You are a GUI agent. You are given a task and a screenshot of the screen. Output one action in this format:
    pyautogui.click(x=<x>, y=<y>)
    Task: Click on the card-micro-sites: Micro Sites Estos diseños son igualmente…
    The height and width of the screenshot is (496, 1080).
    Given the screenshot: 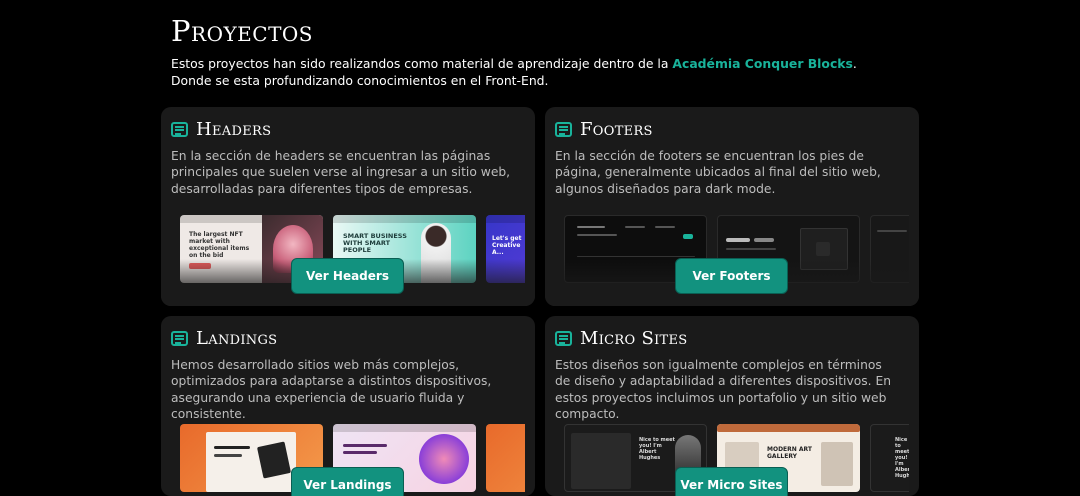 What is the action you would take?
    pyautogui.click(x=732, y=406)
    